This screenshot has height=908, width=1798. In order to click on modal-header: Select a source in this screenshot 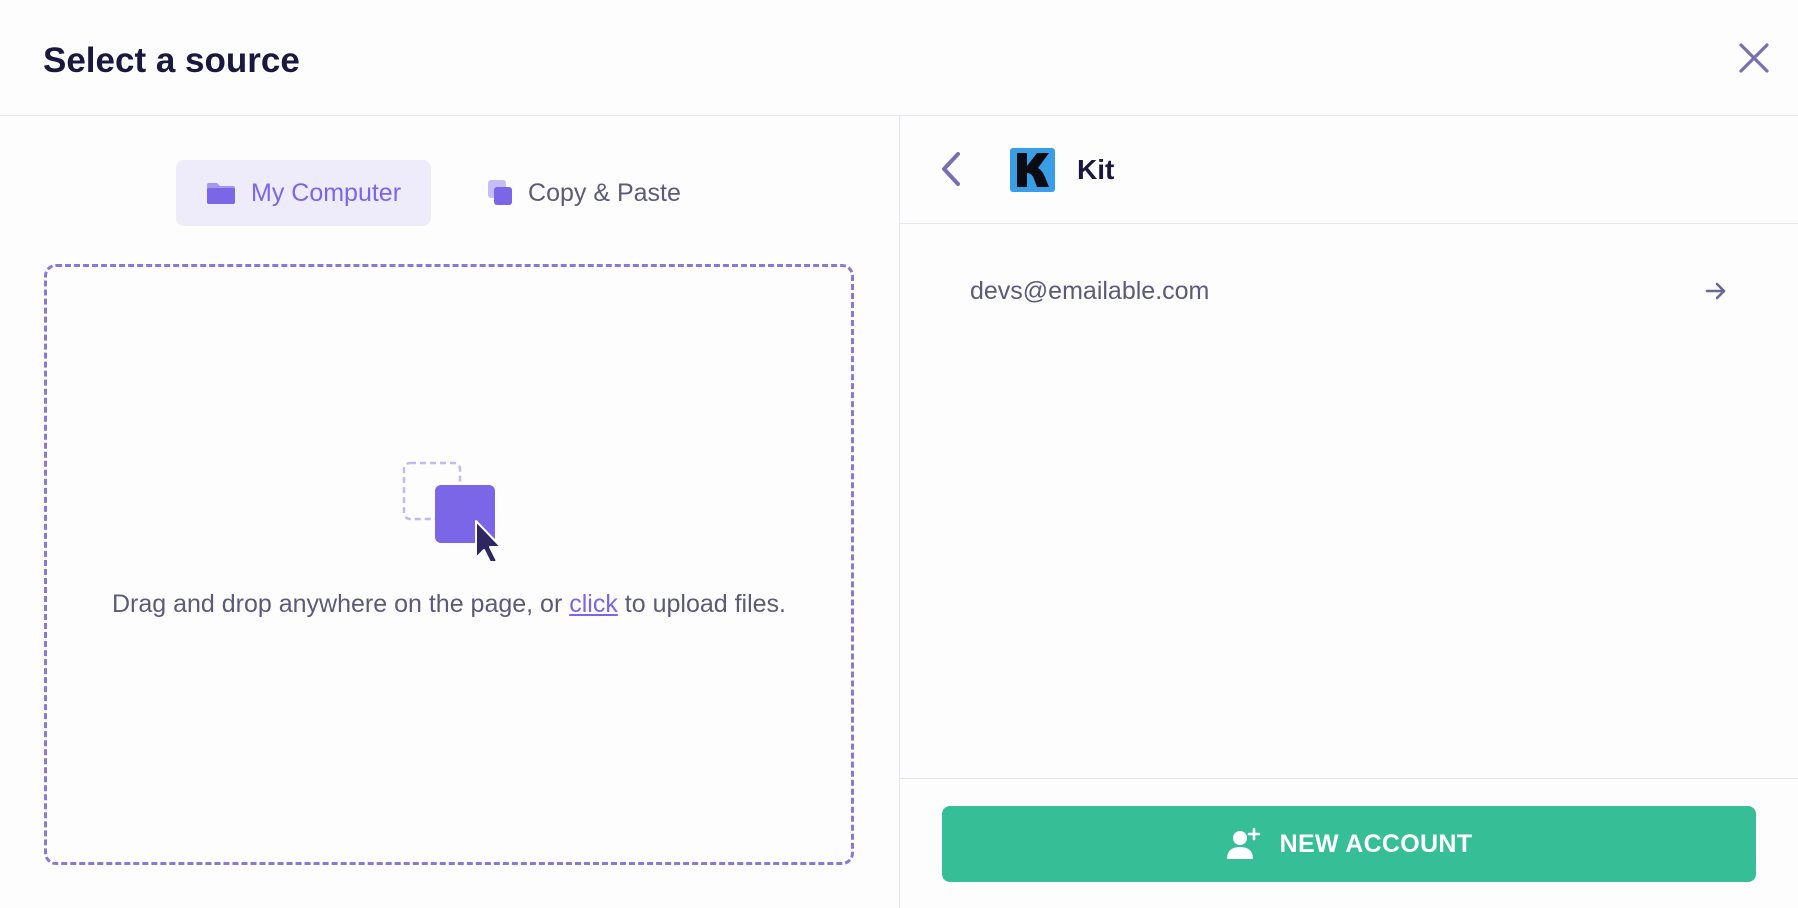, I will do `click(899, 58)`.